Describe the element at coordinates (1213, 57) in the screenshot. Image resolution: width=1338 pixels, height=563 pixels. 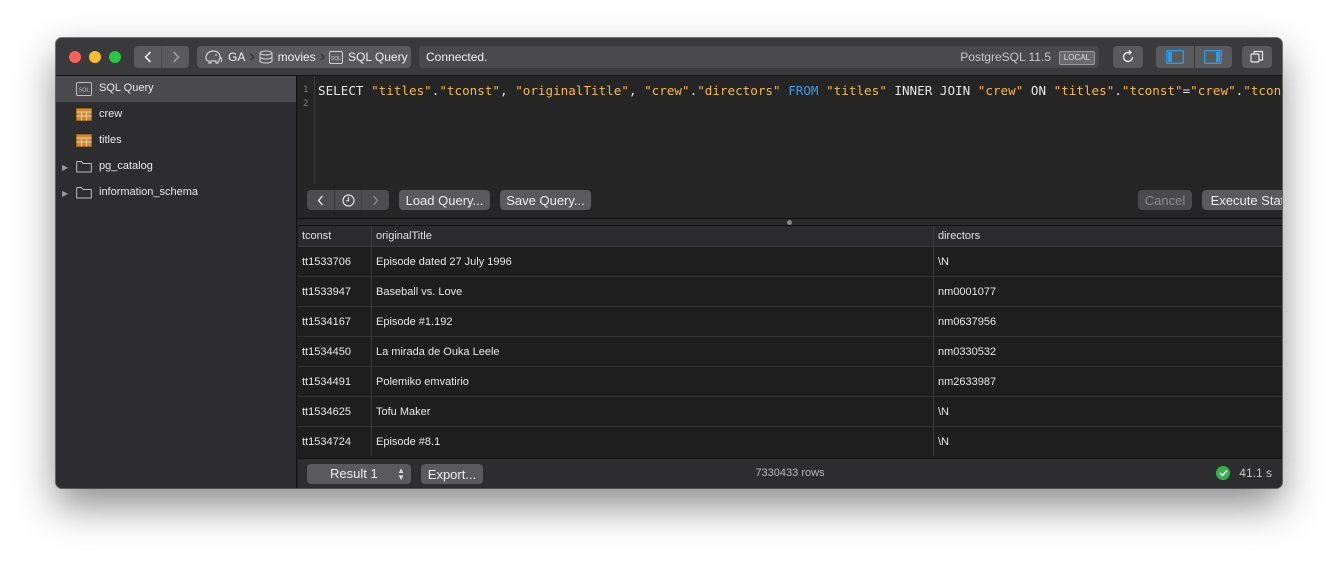
I see `toggle-detail-pane-button` at that location.